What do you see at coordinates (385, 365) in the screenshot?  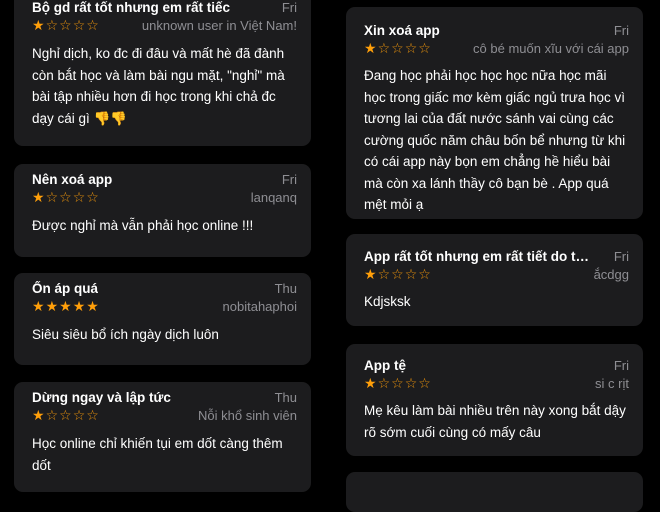 I see `review-title: App tệ` at bounding box center [385, 365].